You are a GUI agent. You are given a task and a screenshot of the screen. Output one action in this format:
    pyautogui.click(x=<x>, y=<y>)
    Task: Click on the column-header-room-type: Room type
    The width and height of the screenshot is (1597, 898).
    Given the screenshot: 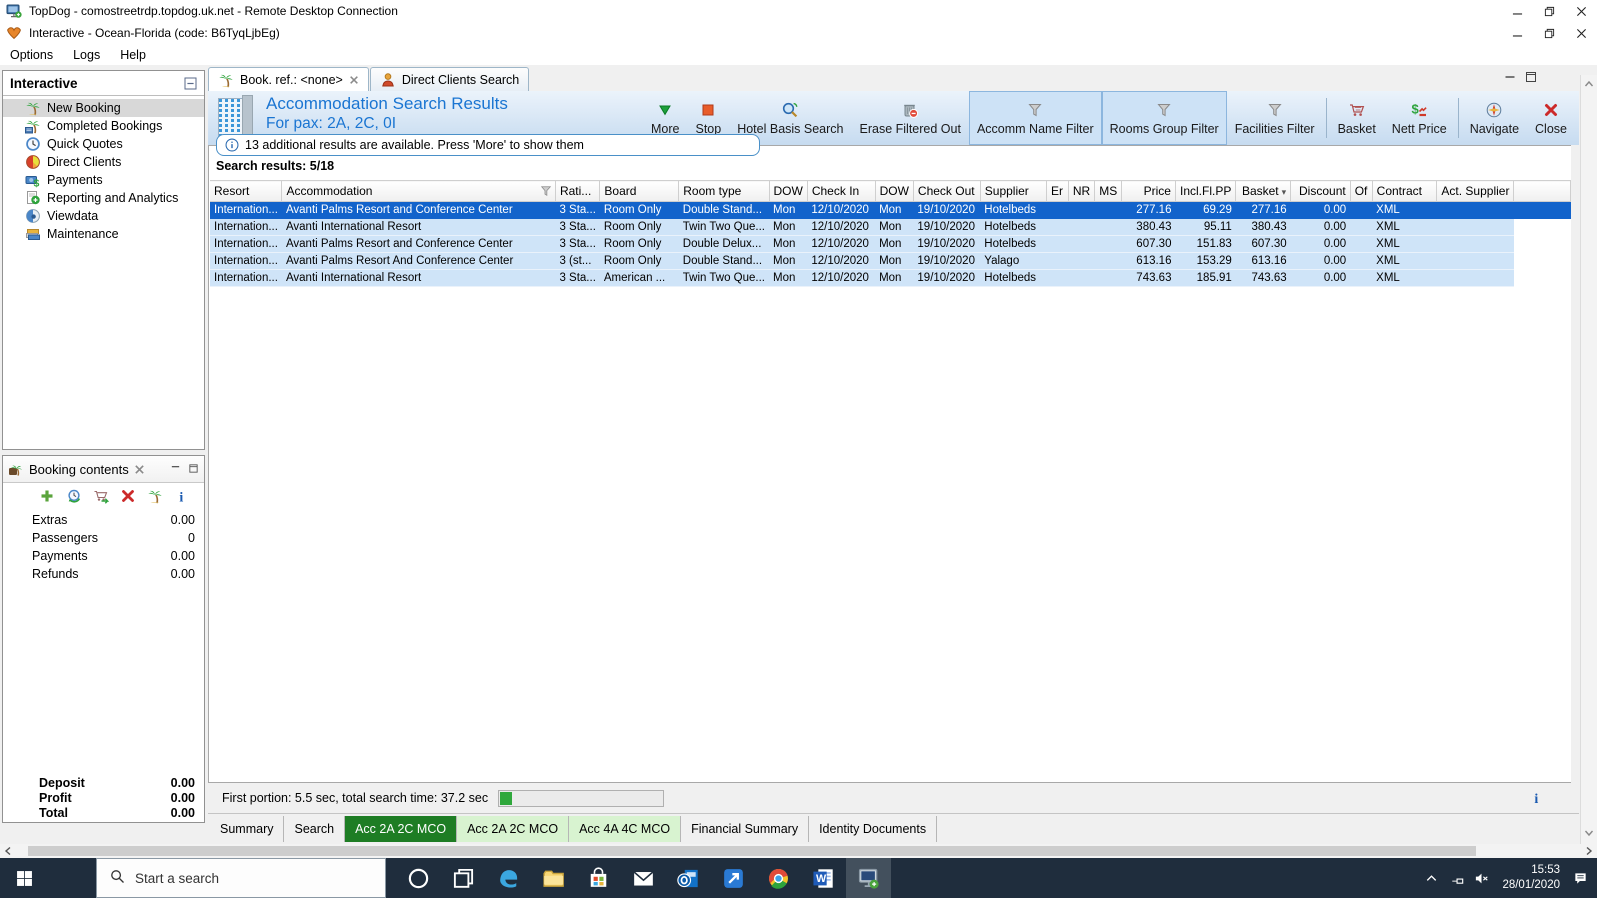 What is the action you would take?
    pyautogui.click(x=724, y=191)
    